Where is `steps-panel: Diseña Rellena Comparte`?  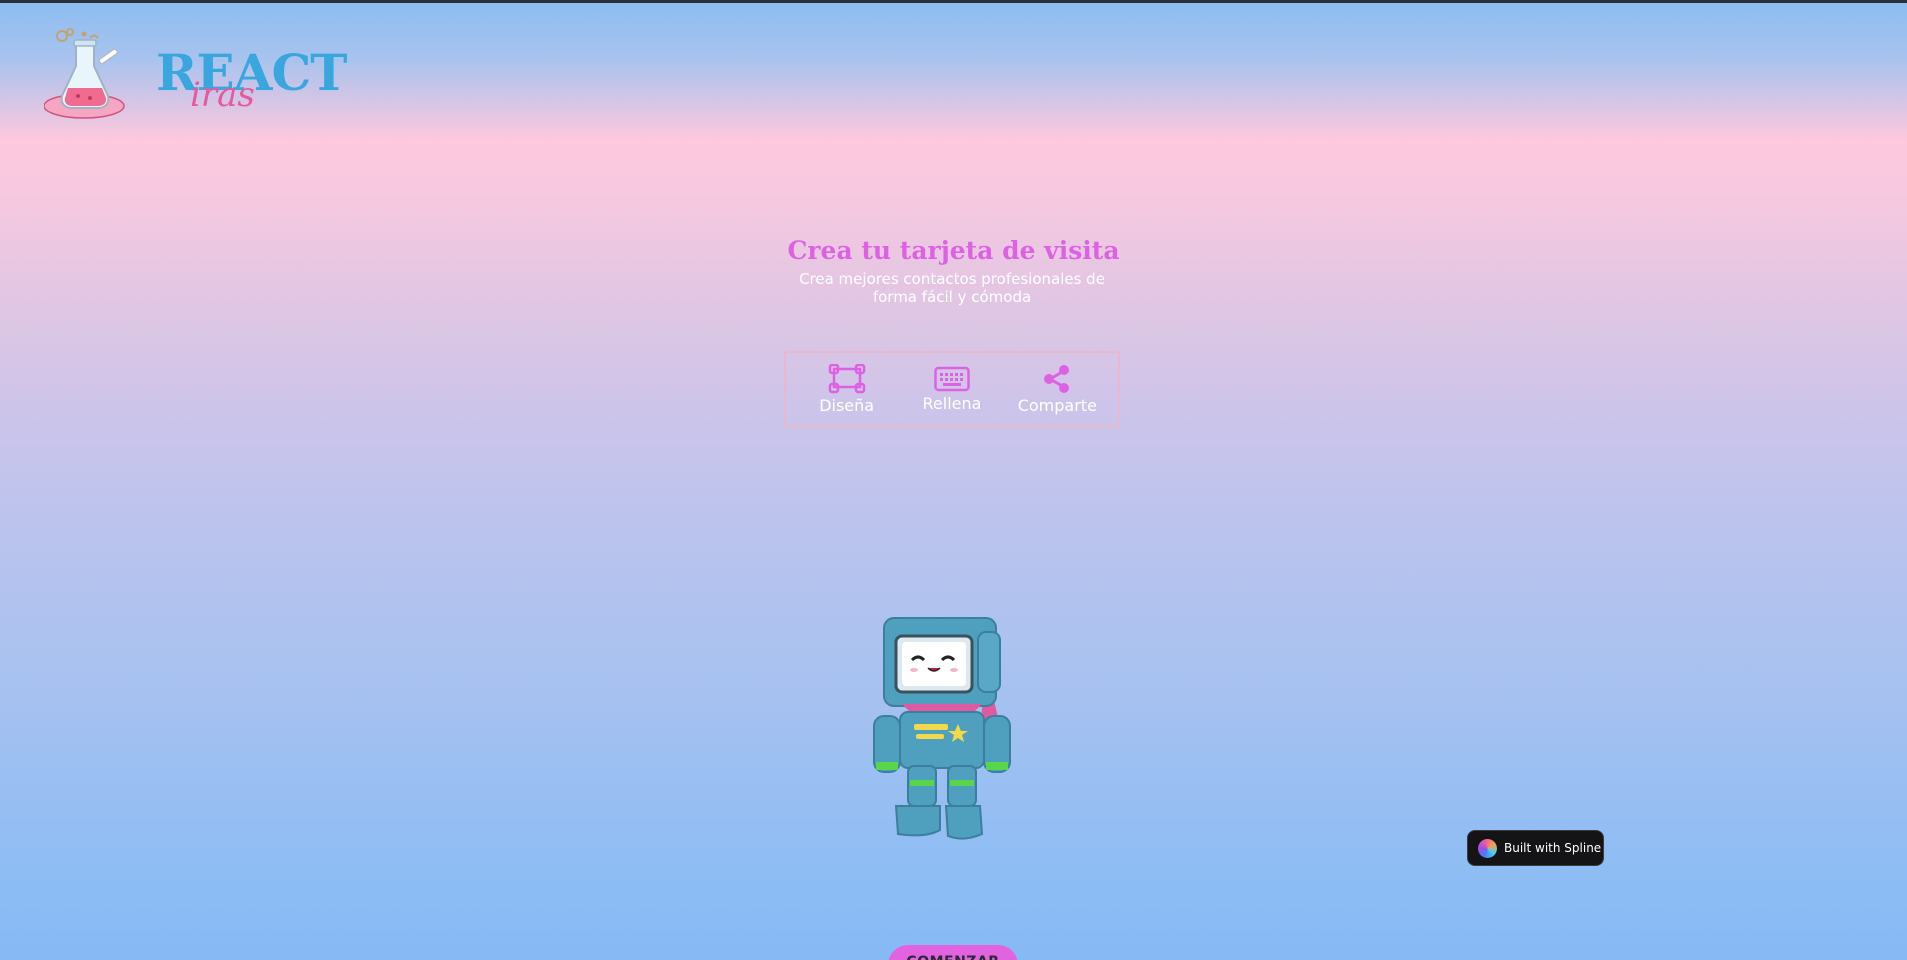
steps-panel: Diseña Rellena Comparte is located at coordinates (952, 389).